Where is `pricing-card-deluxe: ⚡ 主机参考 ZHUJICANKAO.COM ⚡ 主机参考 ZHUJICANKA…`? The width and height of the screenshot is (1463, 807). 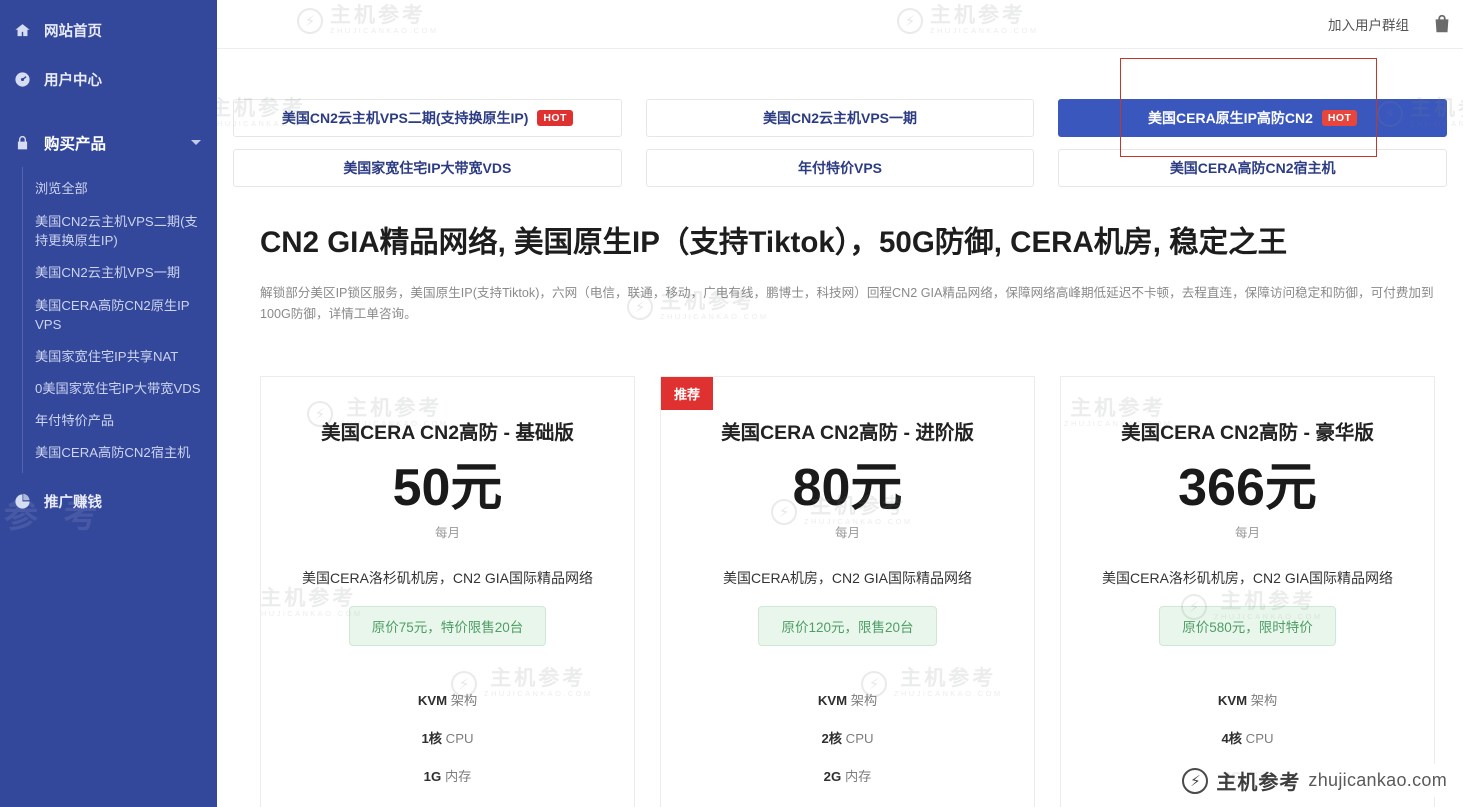 pricing-card-deluxe: ⚡ 主机参考 ZHUJICANKAO.COM ⚡ 主机参考 ZHUJICANKA… is located at coordinates (1247, 591).